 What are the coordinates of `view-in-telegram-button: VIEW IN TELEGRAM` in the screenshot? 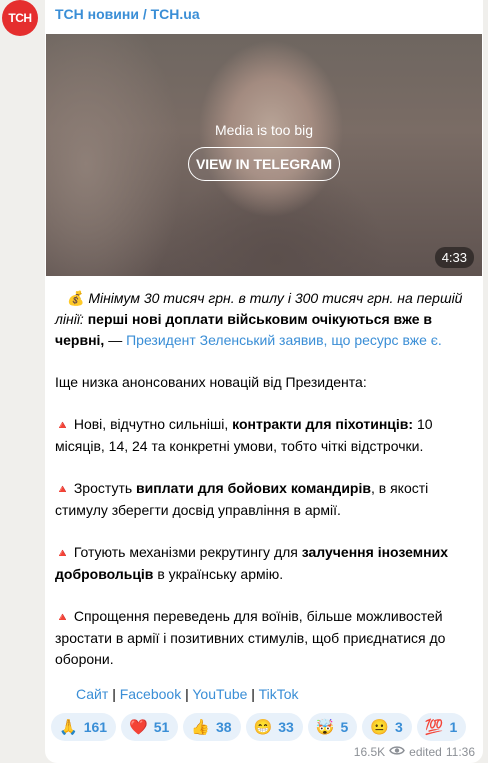 It's located at (264, 164).